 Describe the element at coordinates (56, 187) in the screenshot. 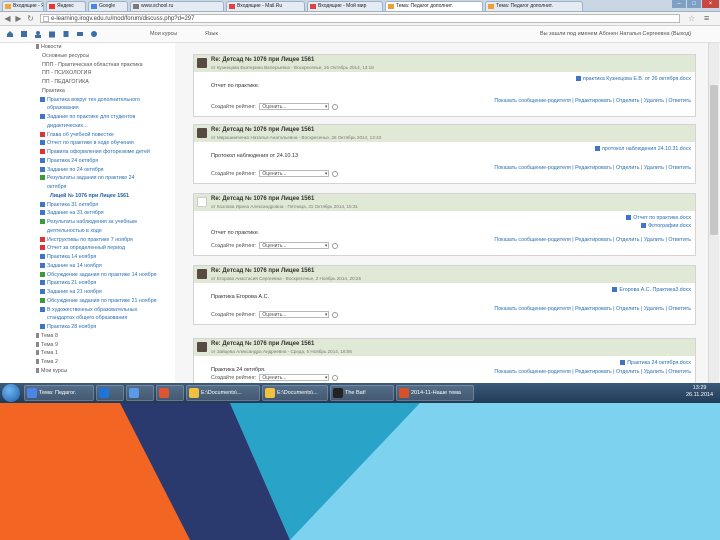

I see `sidebar-item: октября` at that location.